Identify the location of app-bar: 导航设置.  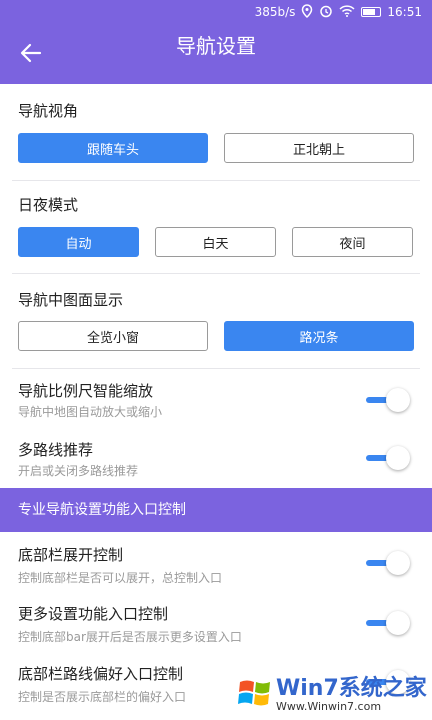
(216, 54).